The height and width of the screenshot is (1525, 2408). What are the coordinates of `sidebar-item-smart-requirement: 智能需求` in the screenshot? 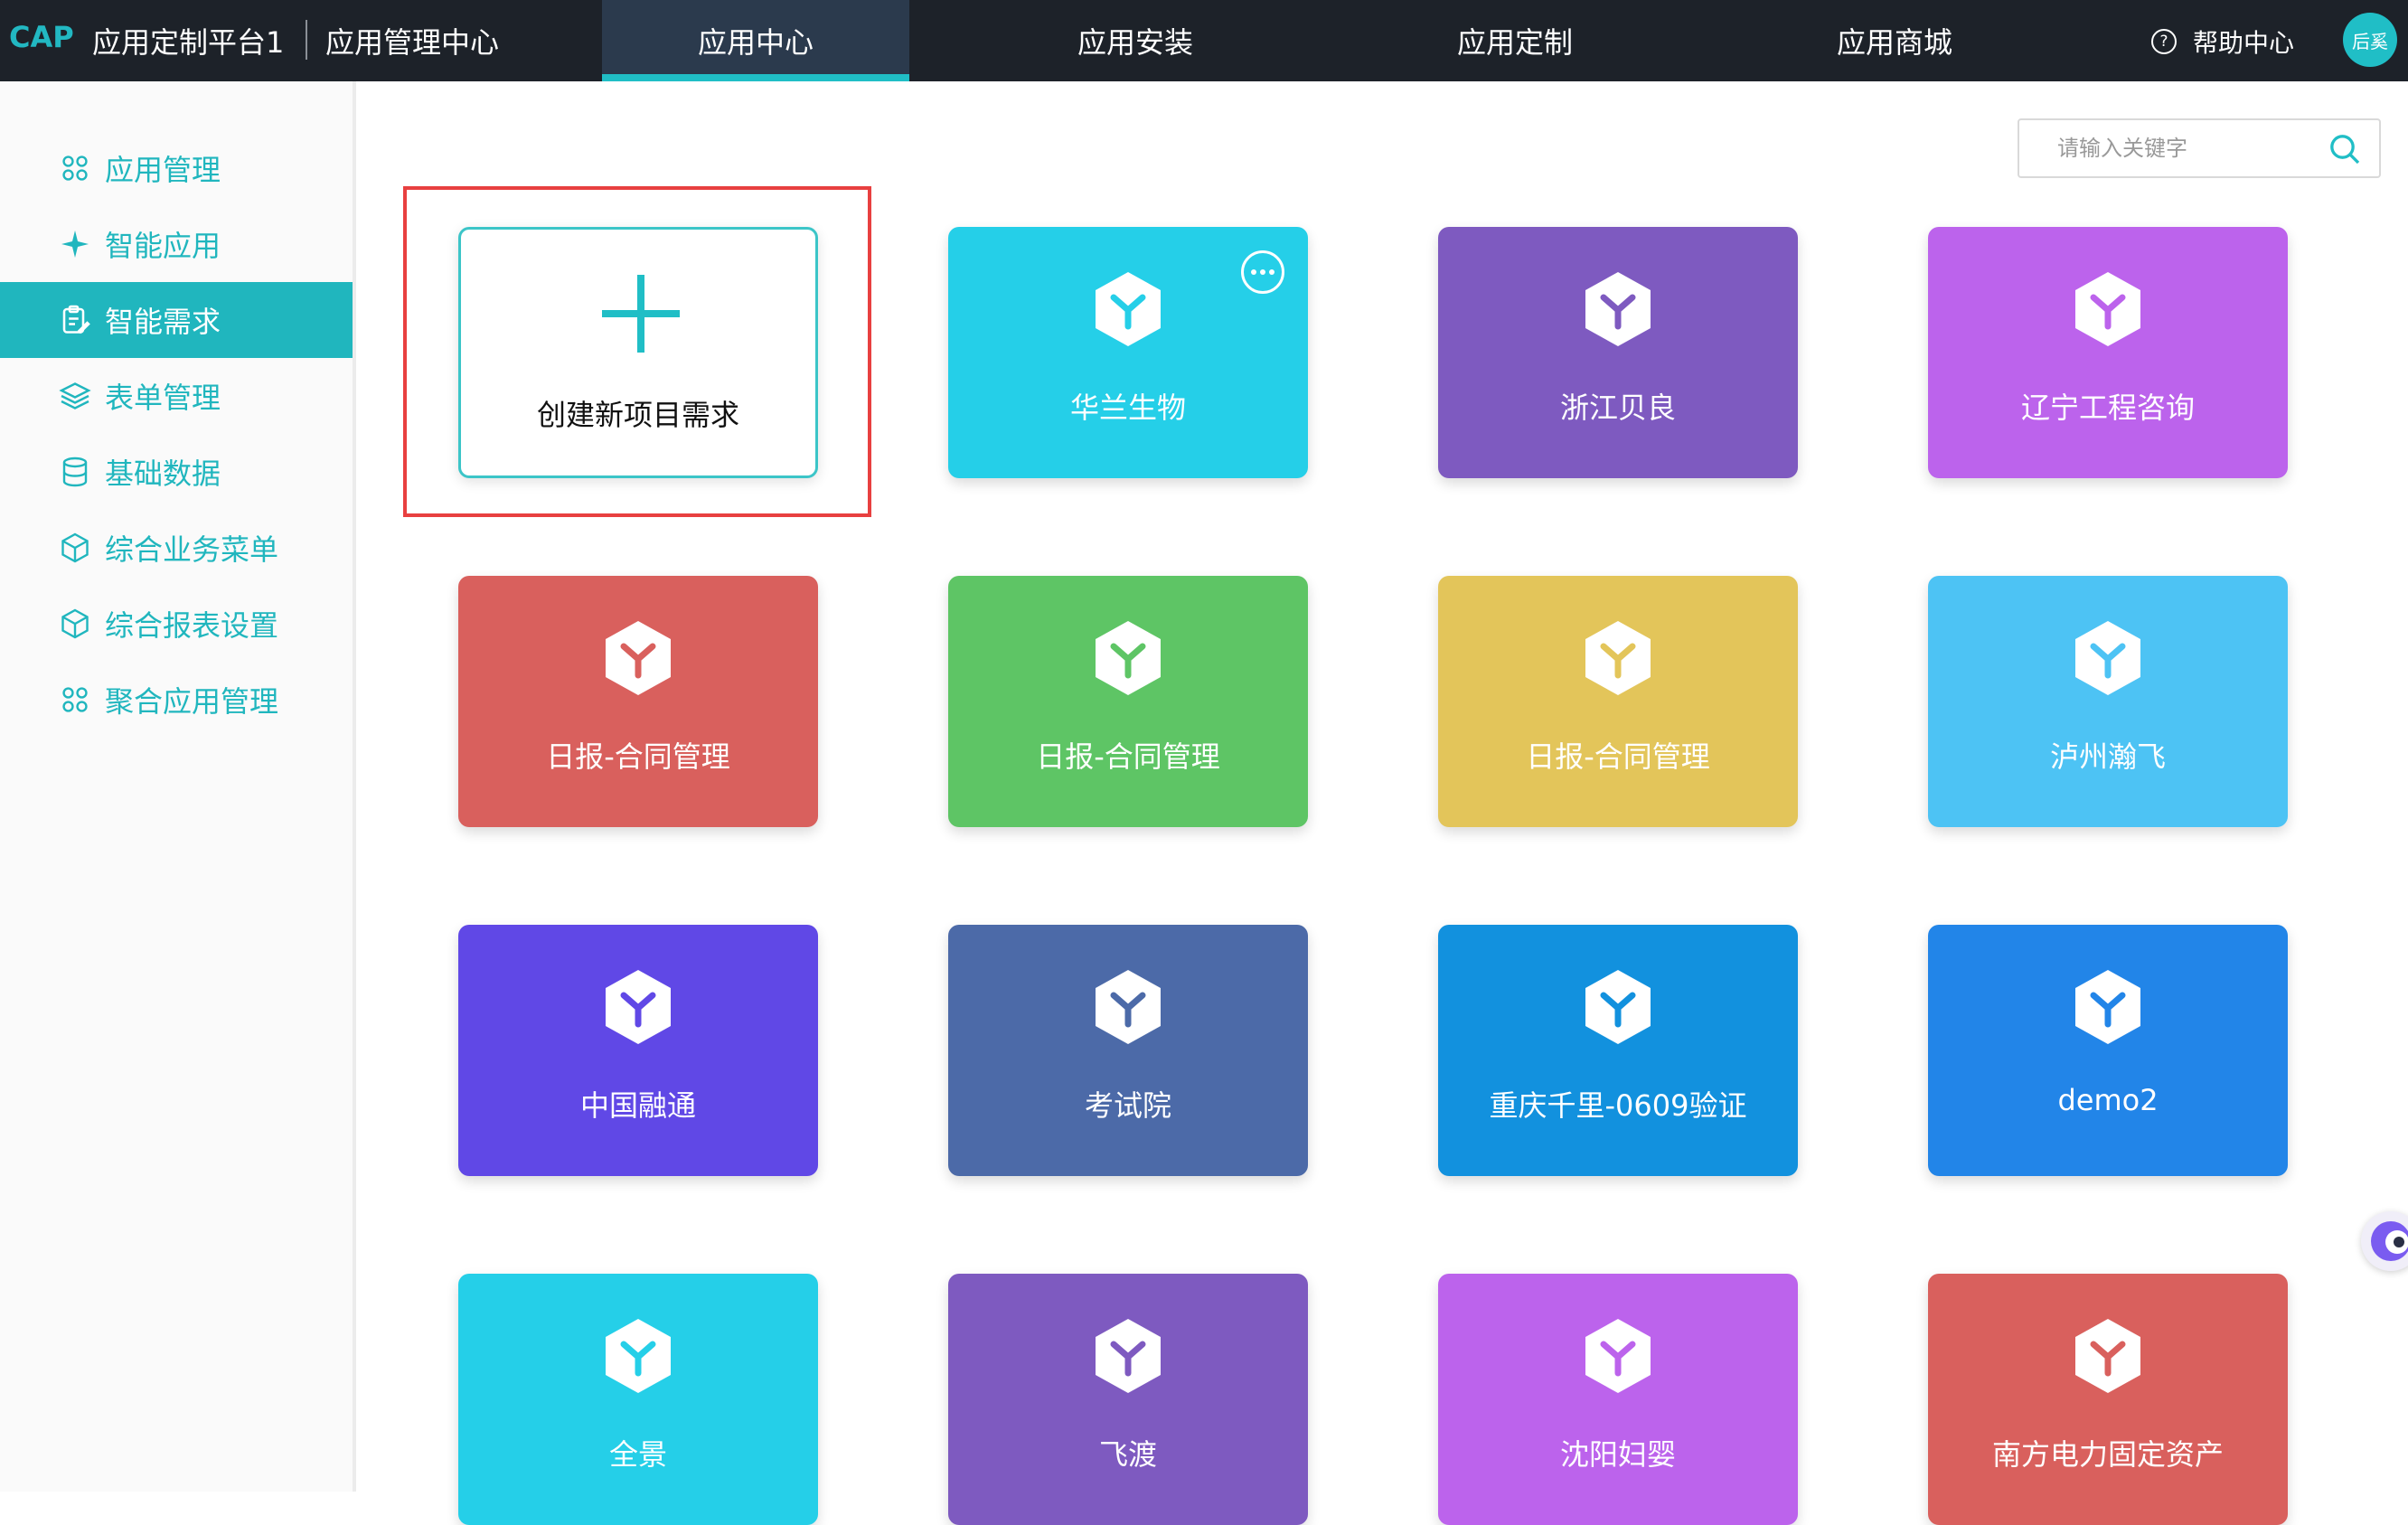 It's located at (176, 320).